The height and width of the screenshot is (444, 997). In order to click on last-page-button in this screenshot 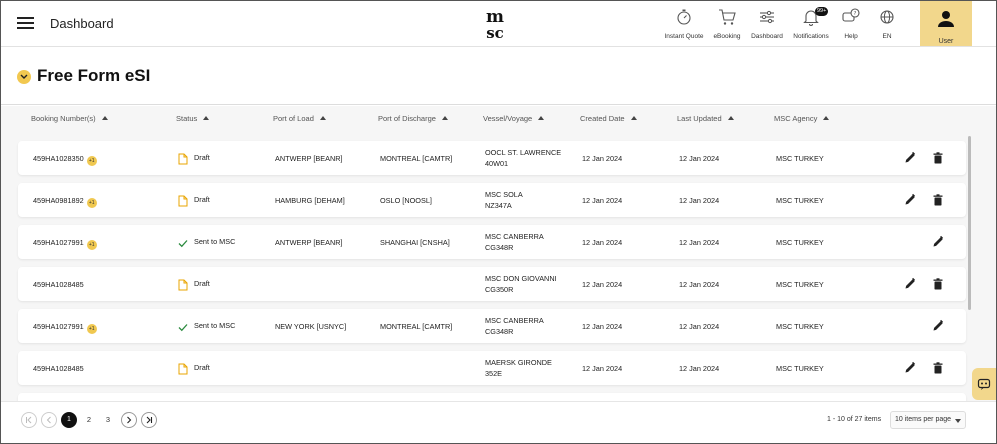, I will do `click(149, 420)`.